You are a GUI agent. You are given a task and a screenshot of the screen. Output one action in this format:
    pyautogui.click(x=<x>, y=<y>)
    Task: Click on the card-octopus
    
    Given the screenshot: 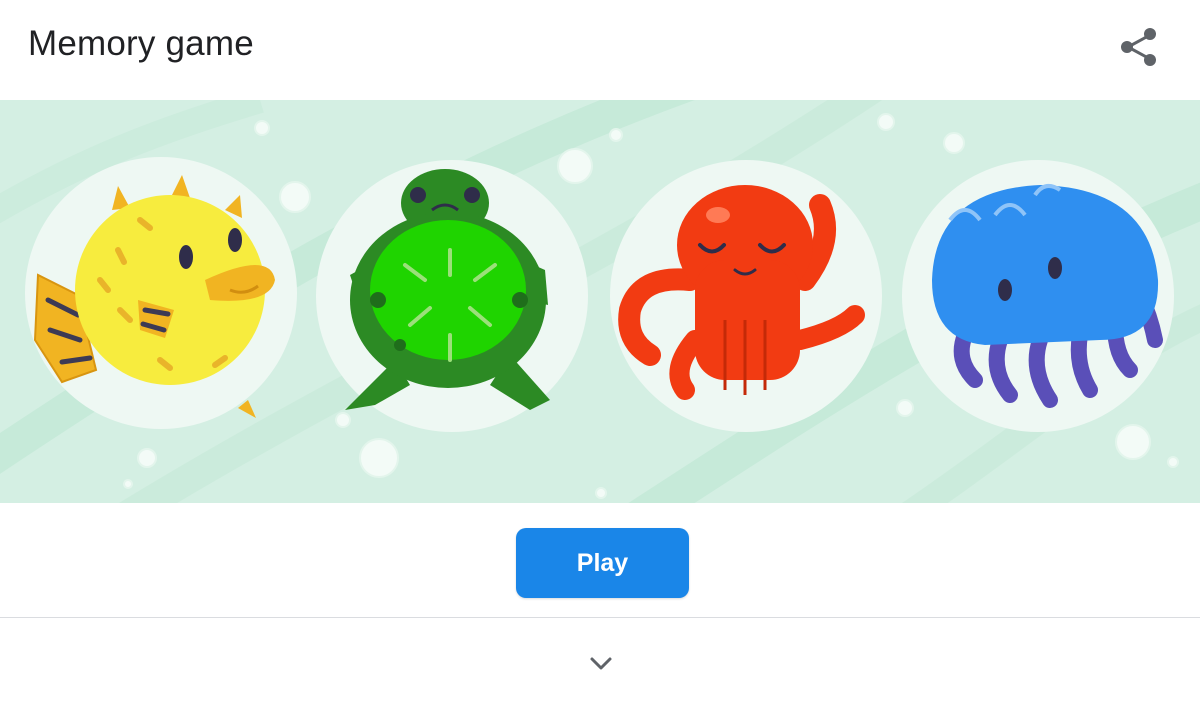 What is the action you would take?
    pyautogui.click(x=746, y=296)
    